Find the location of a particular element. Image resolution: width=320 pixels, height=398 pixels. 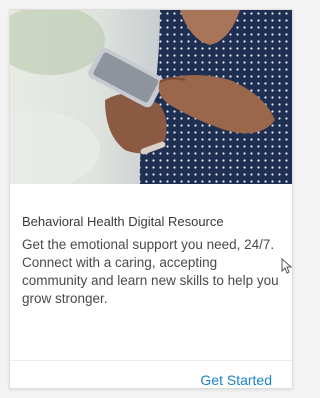

card-divider is located at coordinates (151, 360).